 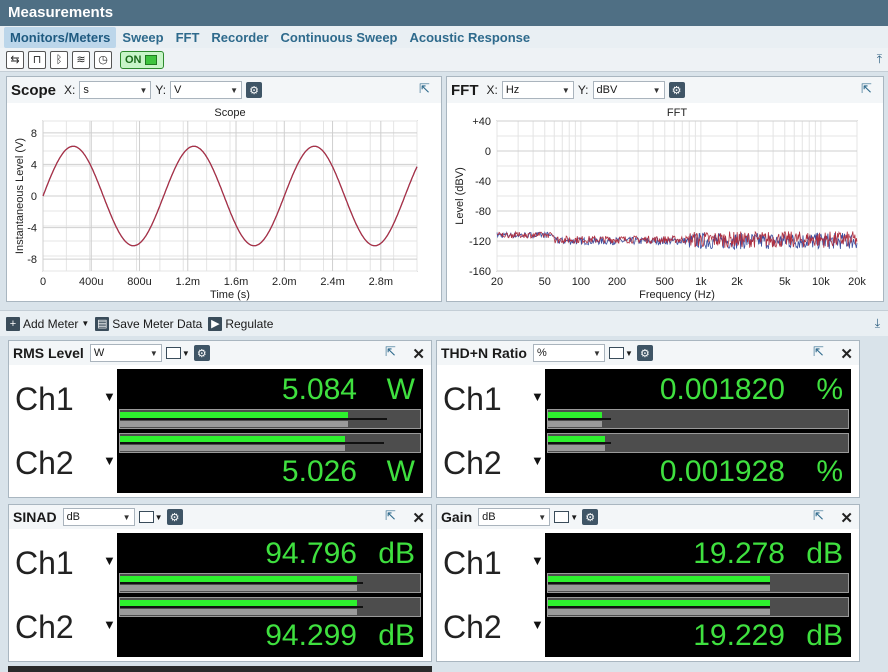 What do you see at coordinates (142, 59) in the screenshot?
I see `generator-on-toggle: ON` at bounding box center [142, 59].